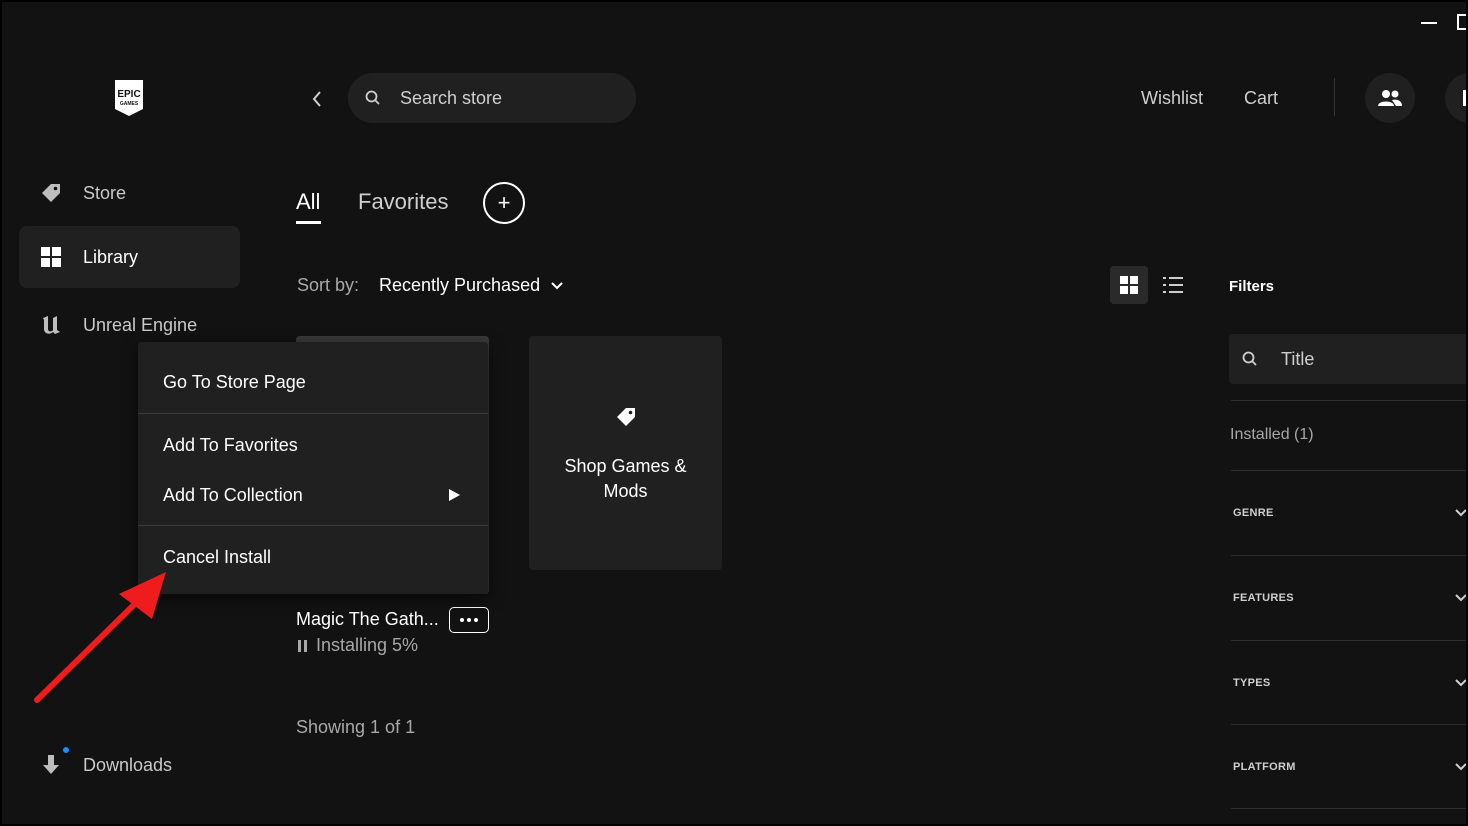  Describe the element at coordinates (460, 285) in the screenshot. I see `sort-value: Recently Purchased` at that location.